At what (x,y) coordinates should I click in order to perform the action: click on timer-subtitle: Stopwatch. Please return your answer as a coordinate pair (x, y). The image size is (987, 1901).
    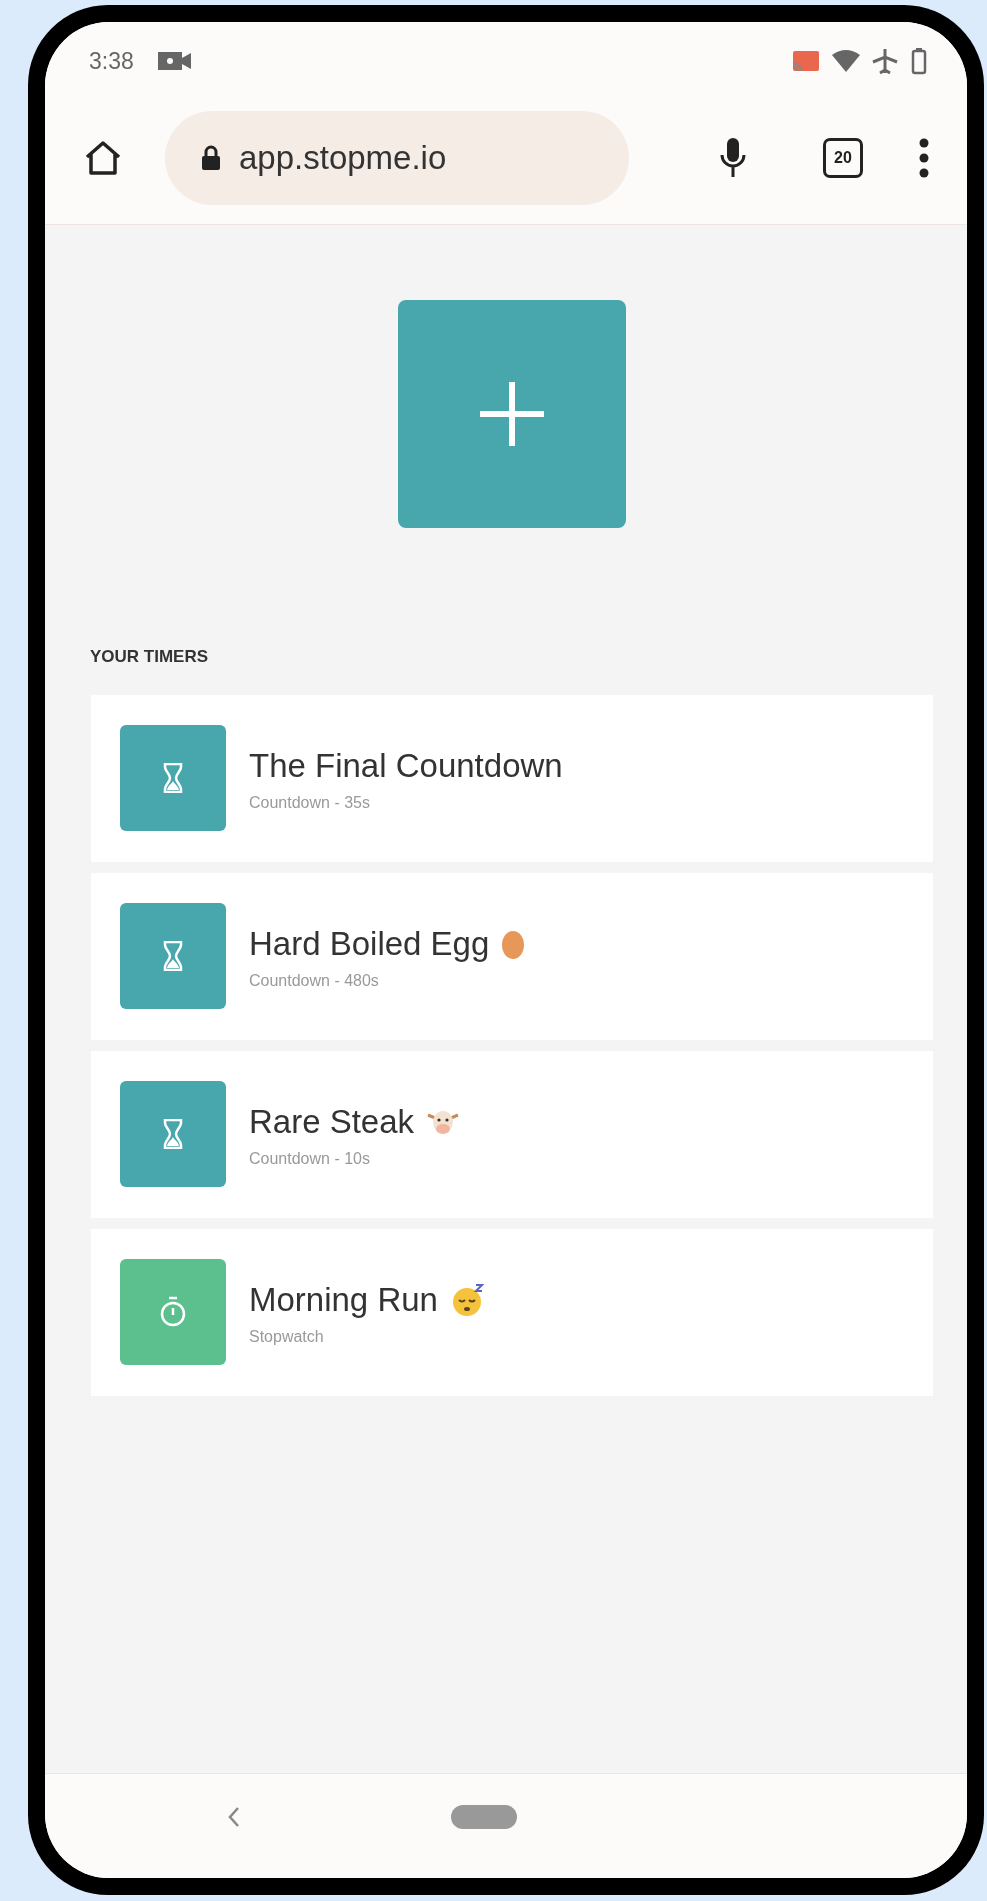
    Looking at the image, I should click on (287, 1336).